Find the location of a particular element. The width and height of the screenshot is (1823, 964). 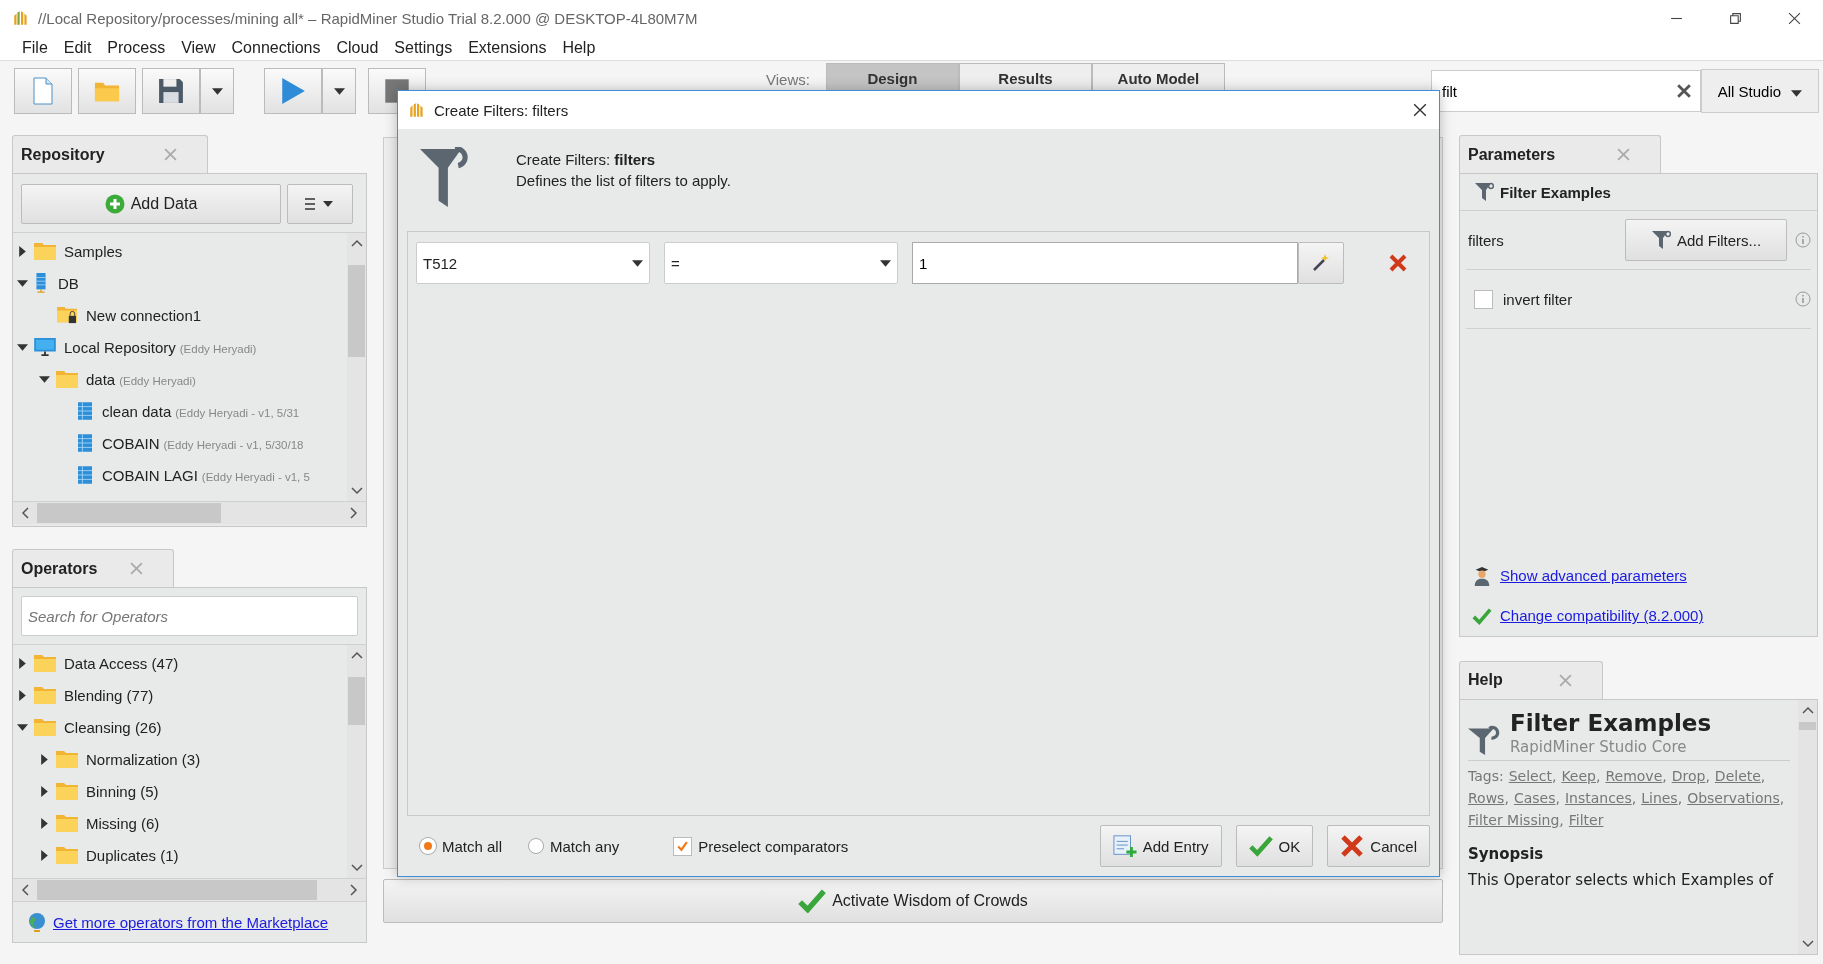

radio-button: Match any is located at coordinates (574, 846).